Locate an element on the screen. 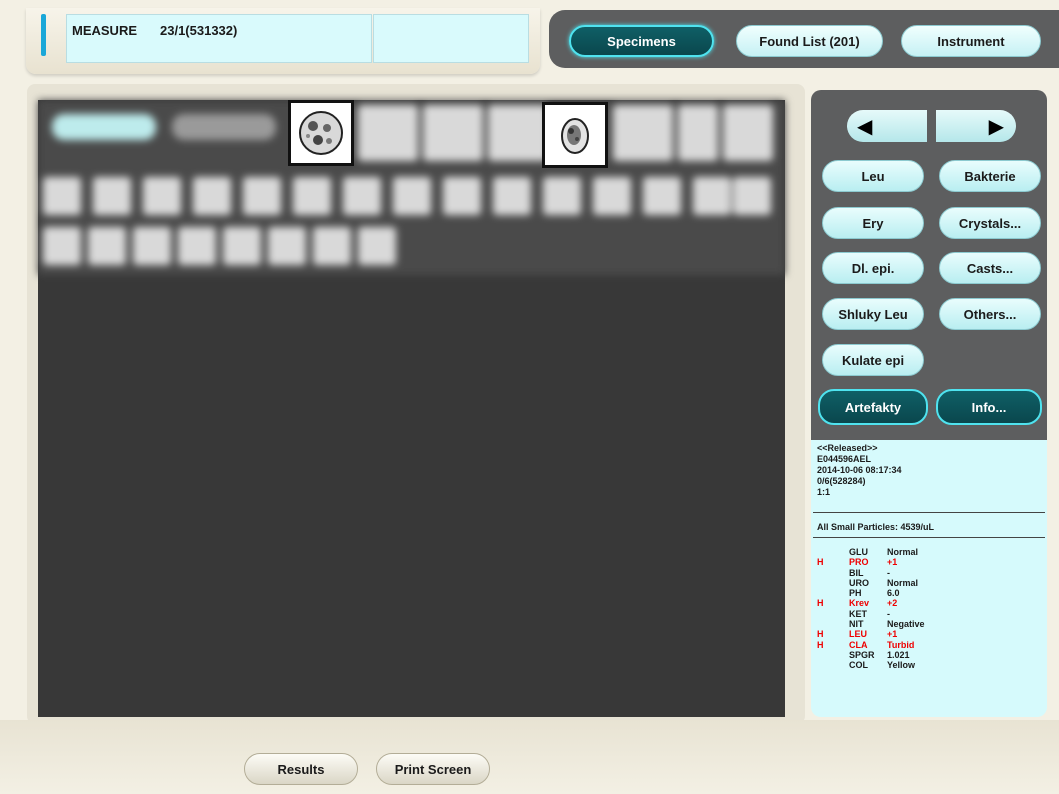 The width and height of the screenshot is (1059, 794). analyte-name: NIT is located at coordinates (856, 624).